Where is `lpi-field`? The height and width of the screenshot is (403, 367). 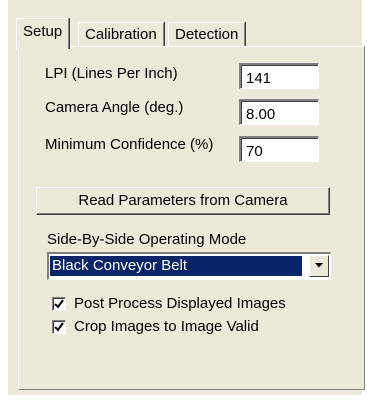 lpi-field is located at coordinates (279, 76).